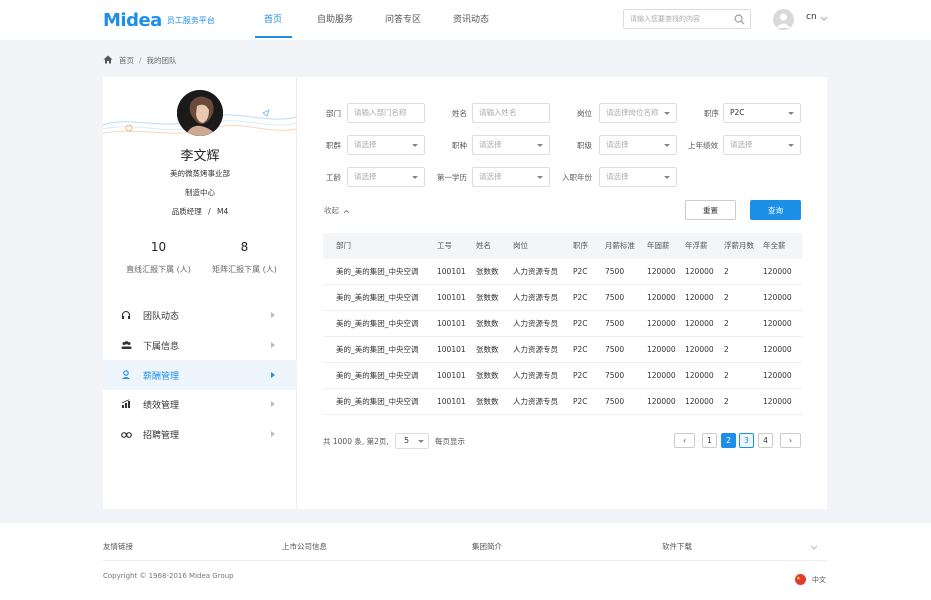 The width and height of the screenshot is (931, 600). What do you see at coordinates (407, 440) in the screenshot?
I see `page-size-value: 5` at bounding box center [407, 440].